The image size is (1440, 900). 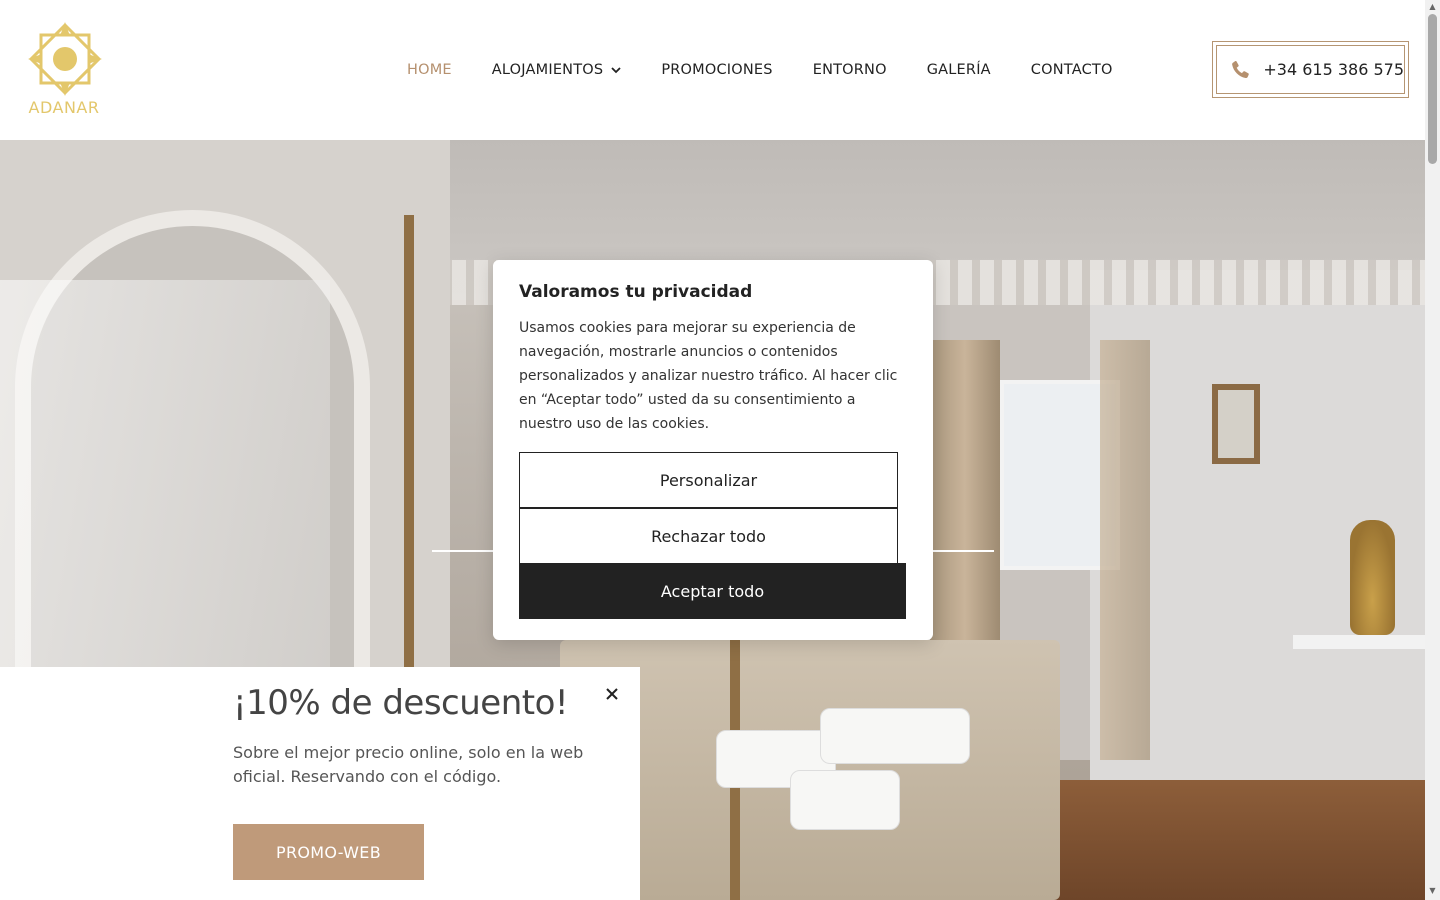 I want to click on nav-item-promociones: PROMOCIONES, so click(x=716, y=70).